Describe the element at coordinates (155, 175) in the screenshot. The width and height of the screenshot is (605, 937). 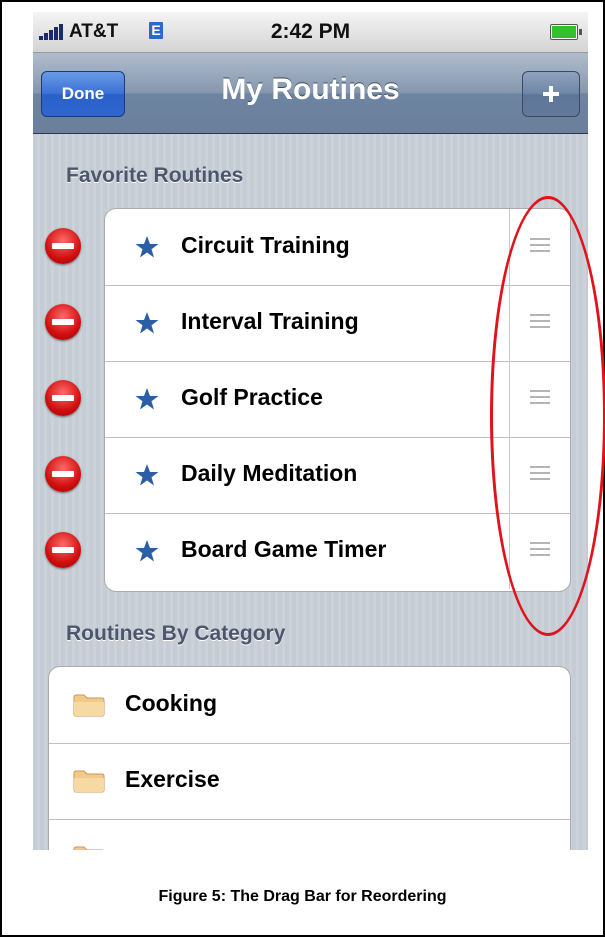
I see `section-header-favorites: Favorite Routines` at that location.